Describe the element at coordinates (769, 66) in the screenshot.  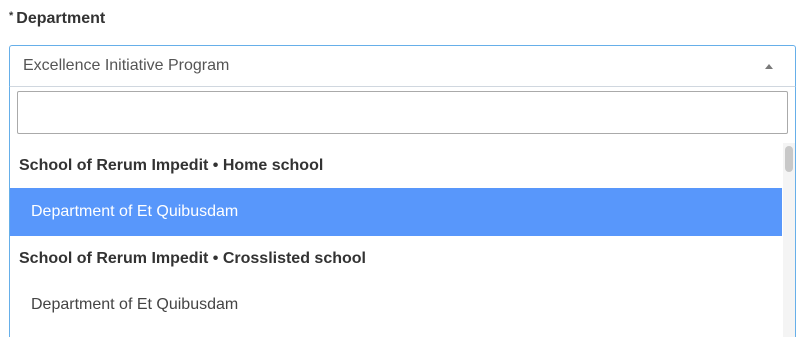
I see `caret-up-icon` at that location.